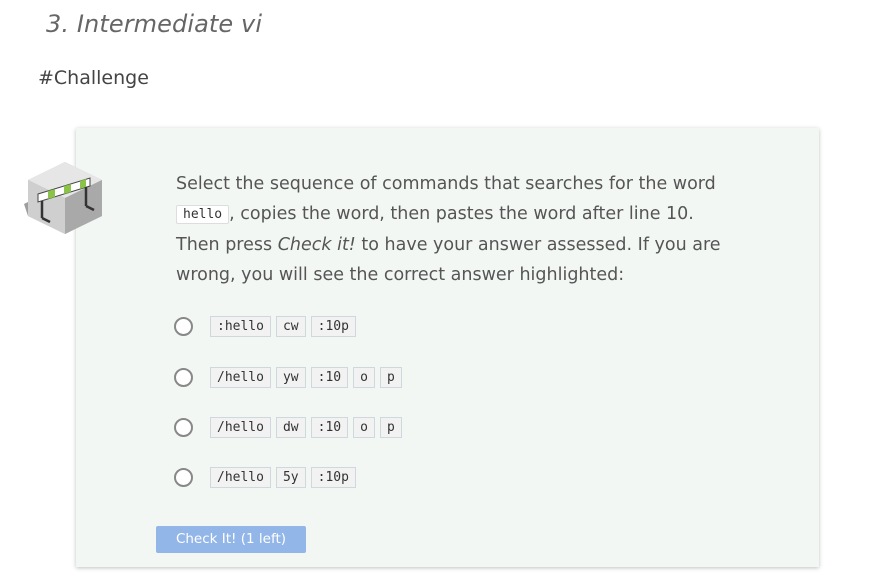  What do you see at coordinates (203, 215) in the screenshot?
I see `inline-code-hello: hello` at bounding box center [203, 215].